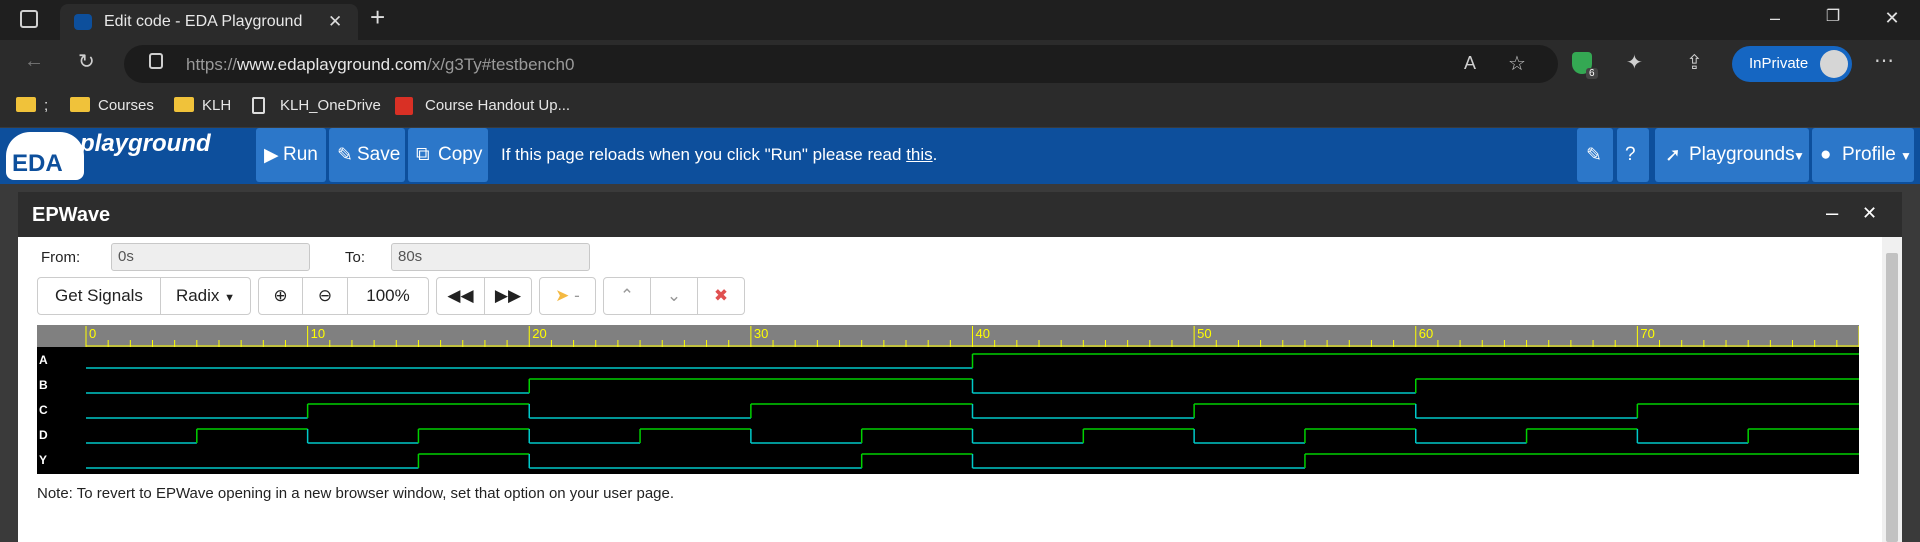 Image resolution: width=1920 pixels, height=542 pixels. I want to click on chevron-down-icon: ⌄, so click(674, 296).